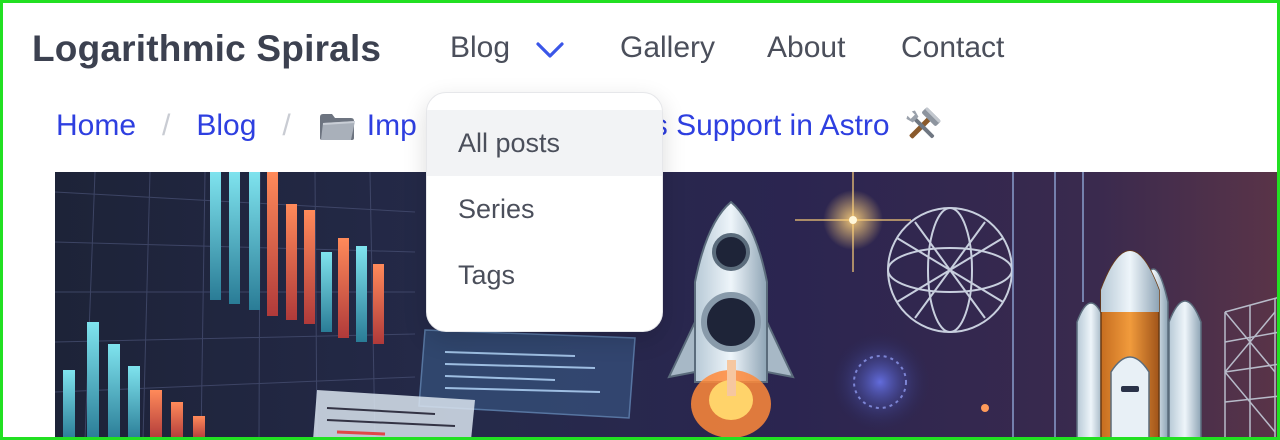 The height and width of the screenshot is (440, 1280). Describe the element at coordinates (480, 48) in the screenshot. I see `nav-item-blog: Blog` at that location.